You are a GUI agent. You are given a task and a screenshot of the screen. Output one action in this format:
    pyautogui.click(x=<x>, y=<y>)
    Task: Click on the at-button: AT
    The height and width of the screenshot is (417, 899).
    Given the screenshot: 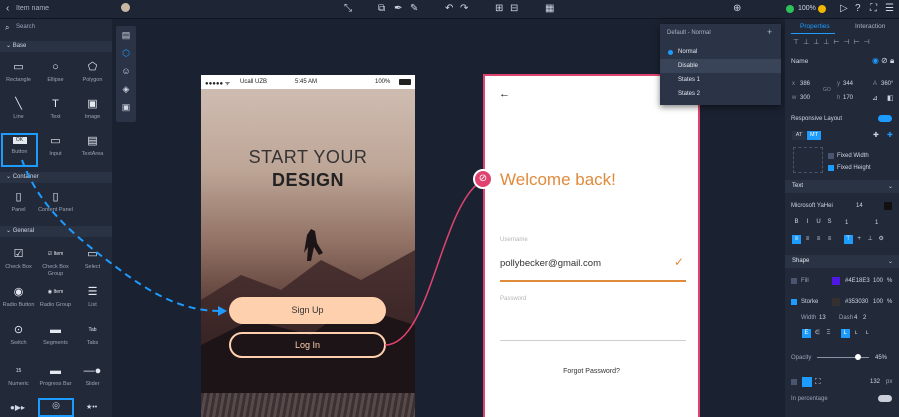 What is the action you would take?
    pyautogui.click(x=799, y=135)
    